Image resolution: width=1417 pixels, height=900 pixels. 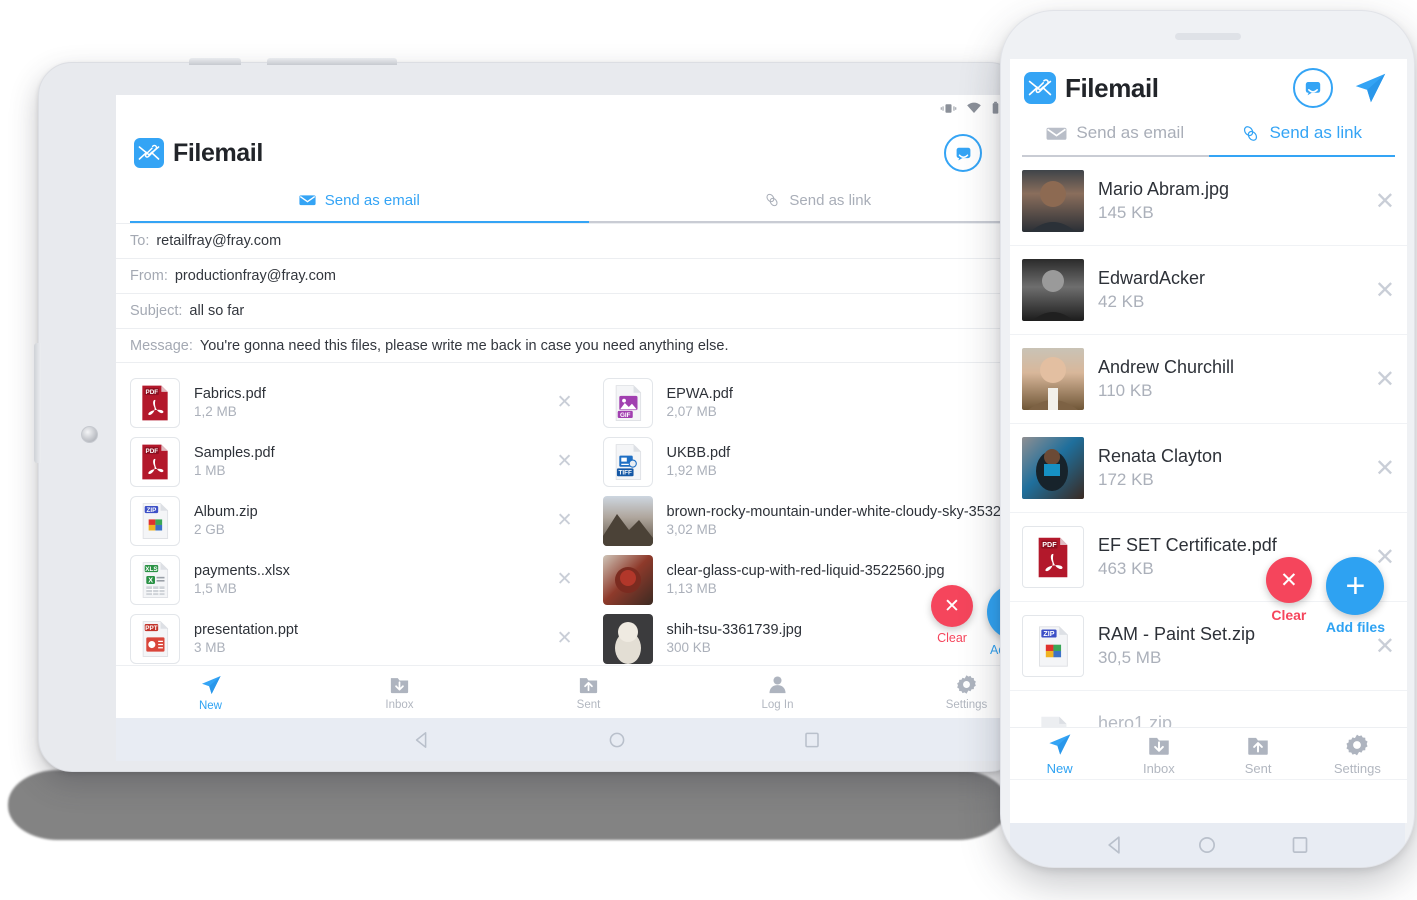 What do you see at coordinates (1208, 290) in the screenshot?
I see `list-item: EdwardAcker 42 KB ✕` at bounding box center [1208, 290].